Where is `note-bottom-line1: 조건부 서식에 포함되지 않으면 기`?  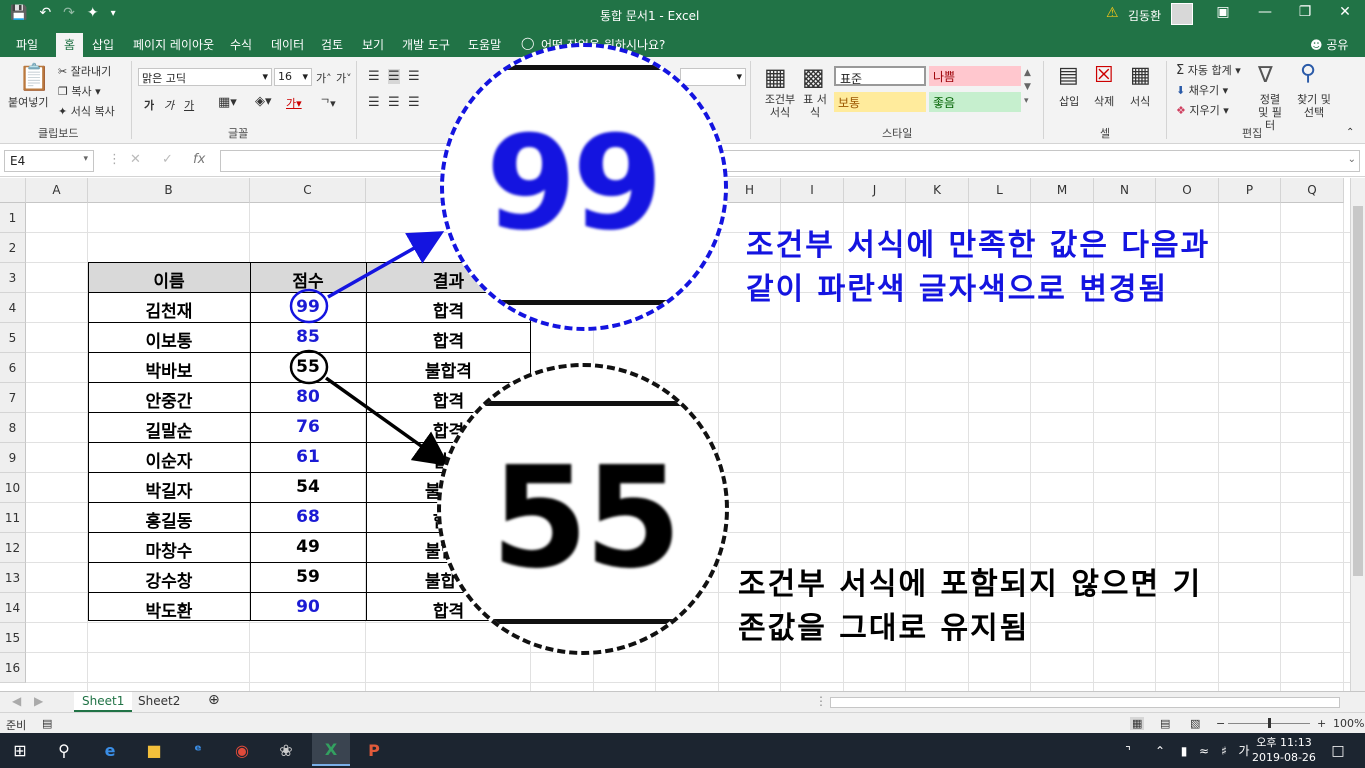
note-bottom-line1: 조건부 서식에 포함되지 않으면 기 is located at coordinates (970, 584).